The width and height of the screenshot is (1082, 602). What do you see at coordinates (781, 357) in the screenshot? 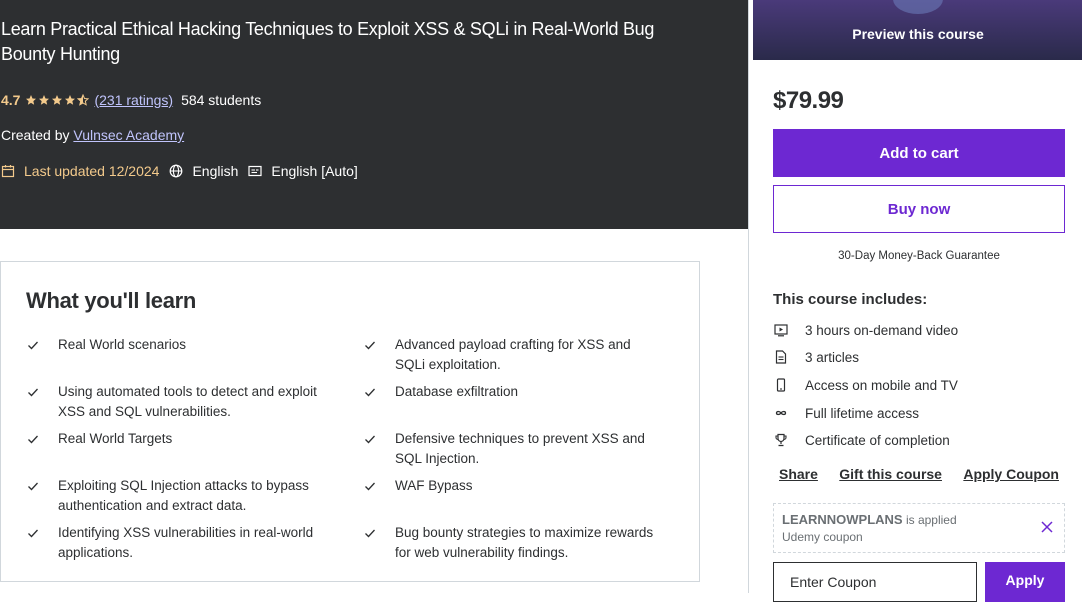
I see `article-icon` at bounding box center [781, 357].